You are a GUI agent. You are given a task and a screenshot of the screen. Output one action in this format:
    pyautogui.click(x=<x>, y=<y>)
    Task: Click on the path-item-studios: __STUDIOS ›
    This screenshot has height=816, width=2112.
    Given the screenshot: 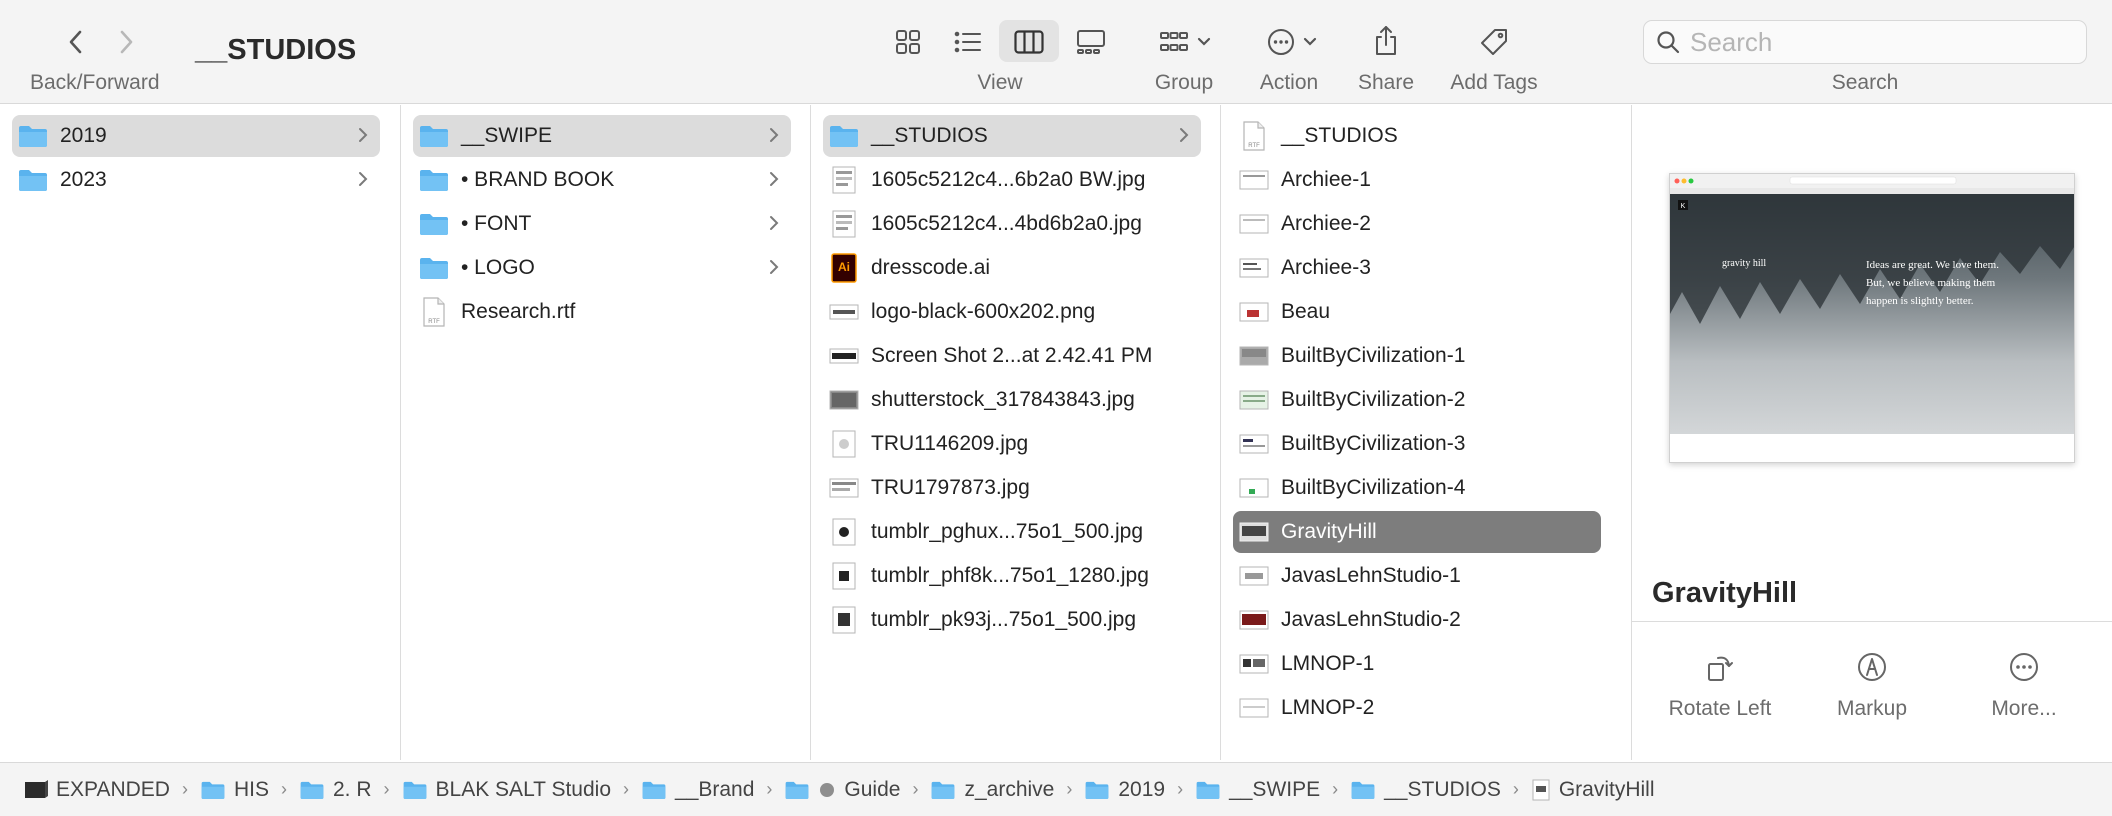 What is the action you would take?
    pyautogui.click(x=1440, y=790)
    